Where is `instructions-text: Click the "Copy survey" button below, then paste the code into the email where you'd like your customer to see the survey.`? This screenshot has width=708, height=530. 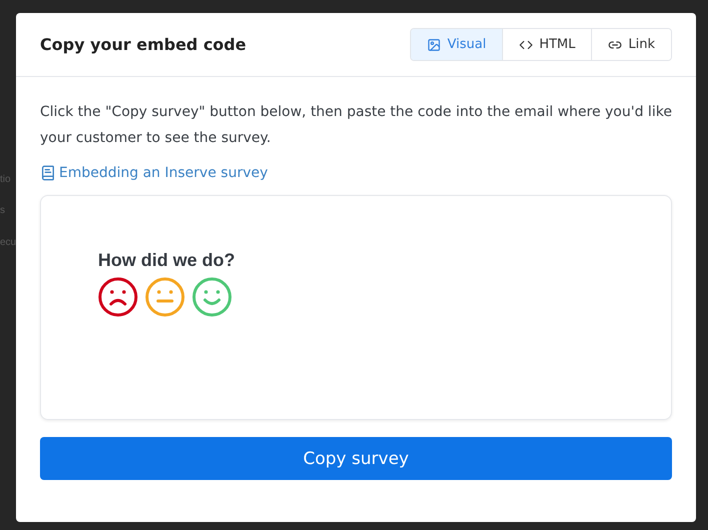
instructions-text: Click the "Copy survey" button below, then paste the code into the email where you'd like your customer to see the survey. is located at coordinates (356, 125).